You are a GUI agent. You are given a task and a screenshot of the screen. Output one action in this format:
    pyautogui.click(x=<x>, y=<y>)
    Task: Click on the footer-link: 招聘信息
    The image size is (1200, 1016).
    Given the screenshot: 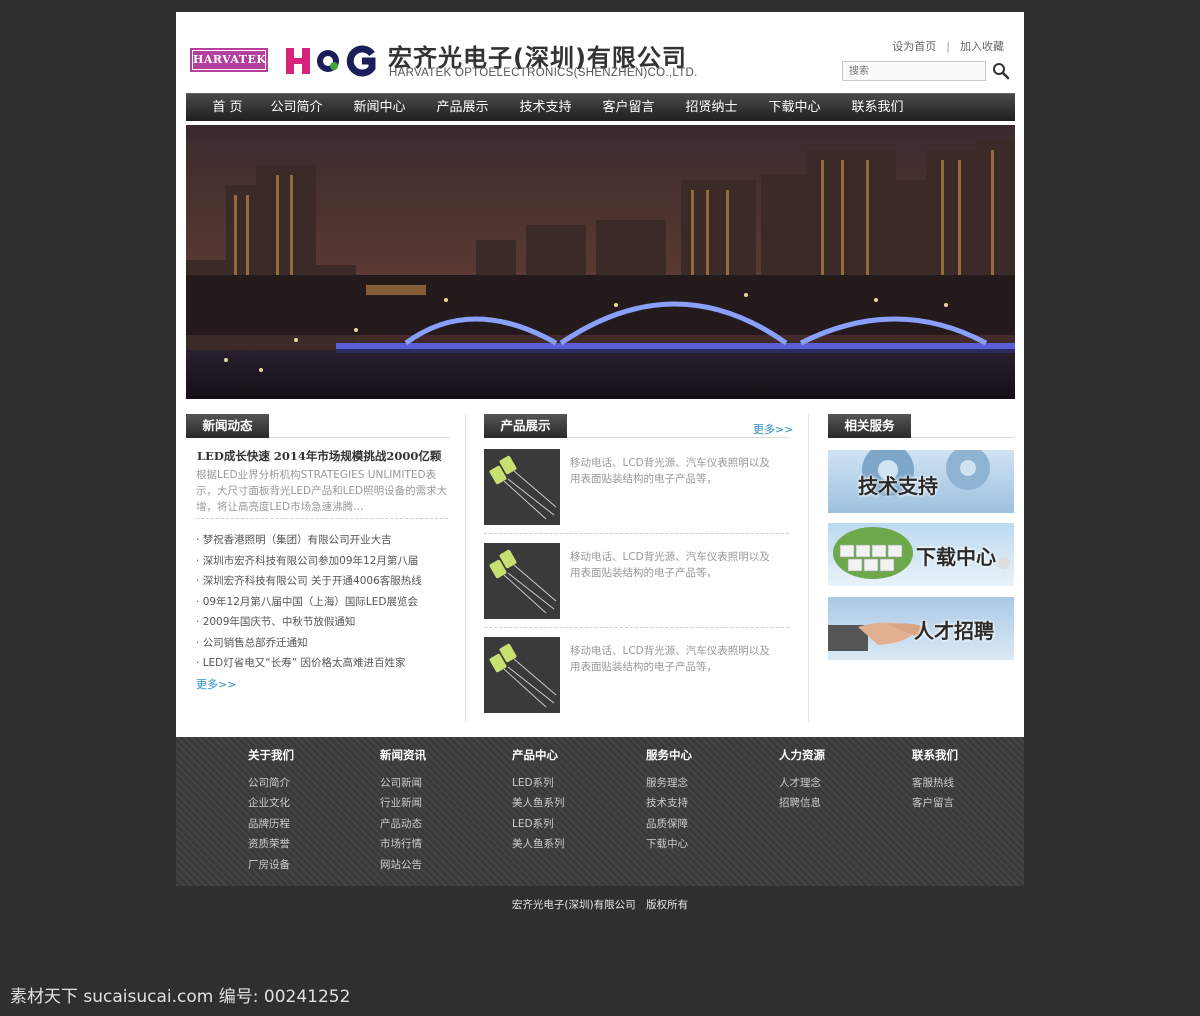 What is the action you would take?
    pyautogui.click(x=839, y=803)
    